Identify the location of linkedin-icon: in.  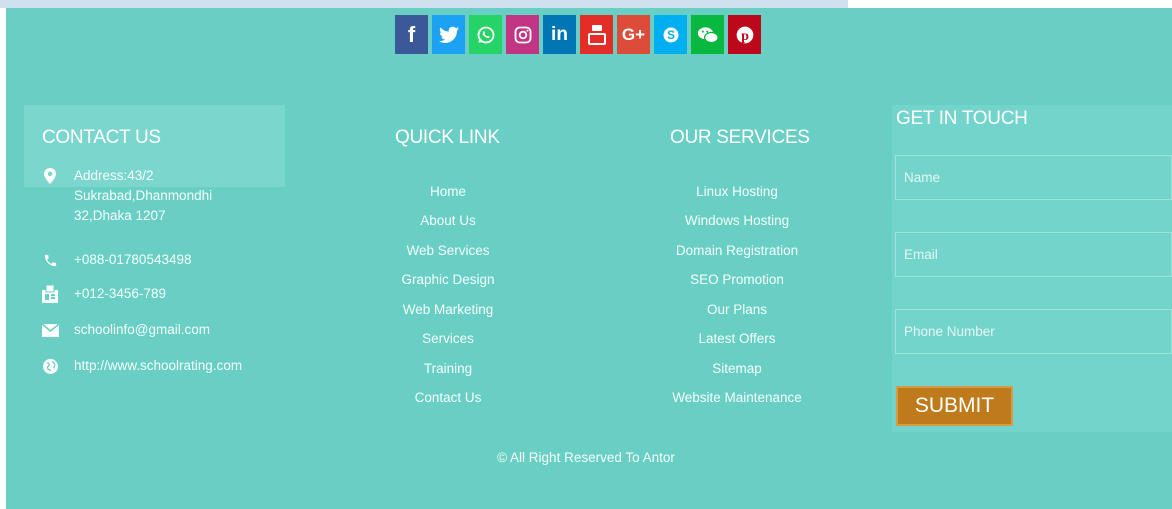
(559, 34).